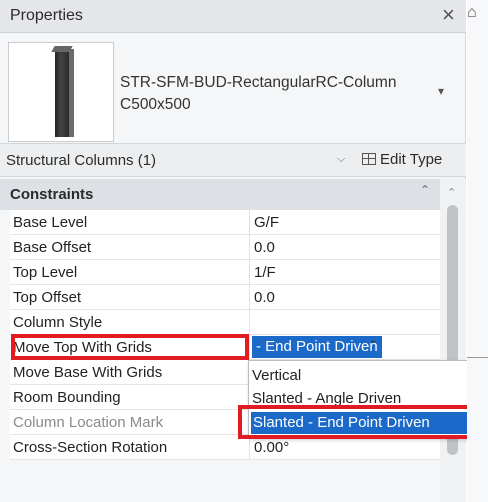 This screenshot has height=502, width=488. I want to click on close-icon: ×, so click(448, 15).